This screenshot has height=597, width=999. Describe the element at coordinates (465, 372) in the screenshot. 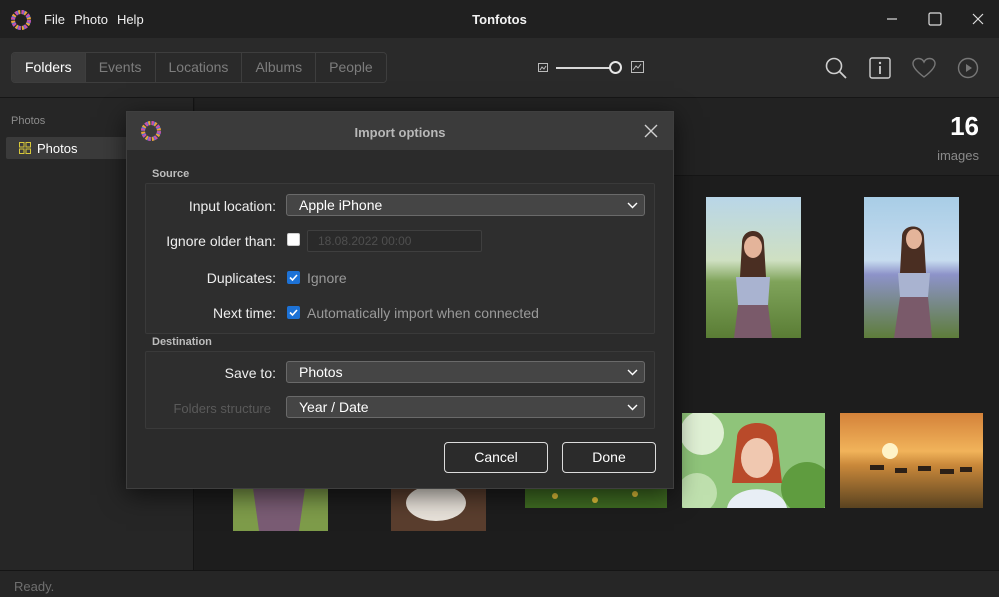

I see `save-to-select: Photos` at that location.